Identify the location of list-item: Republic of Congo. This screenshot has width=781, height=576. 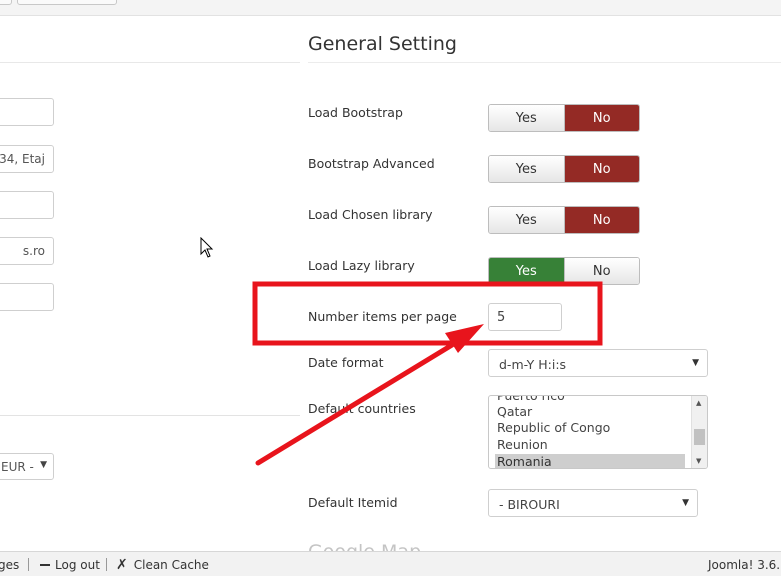
(553, 427).